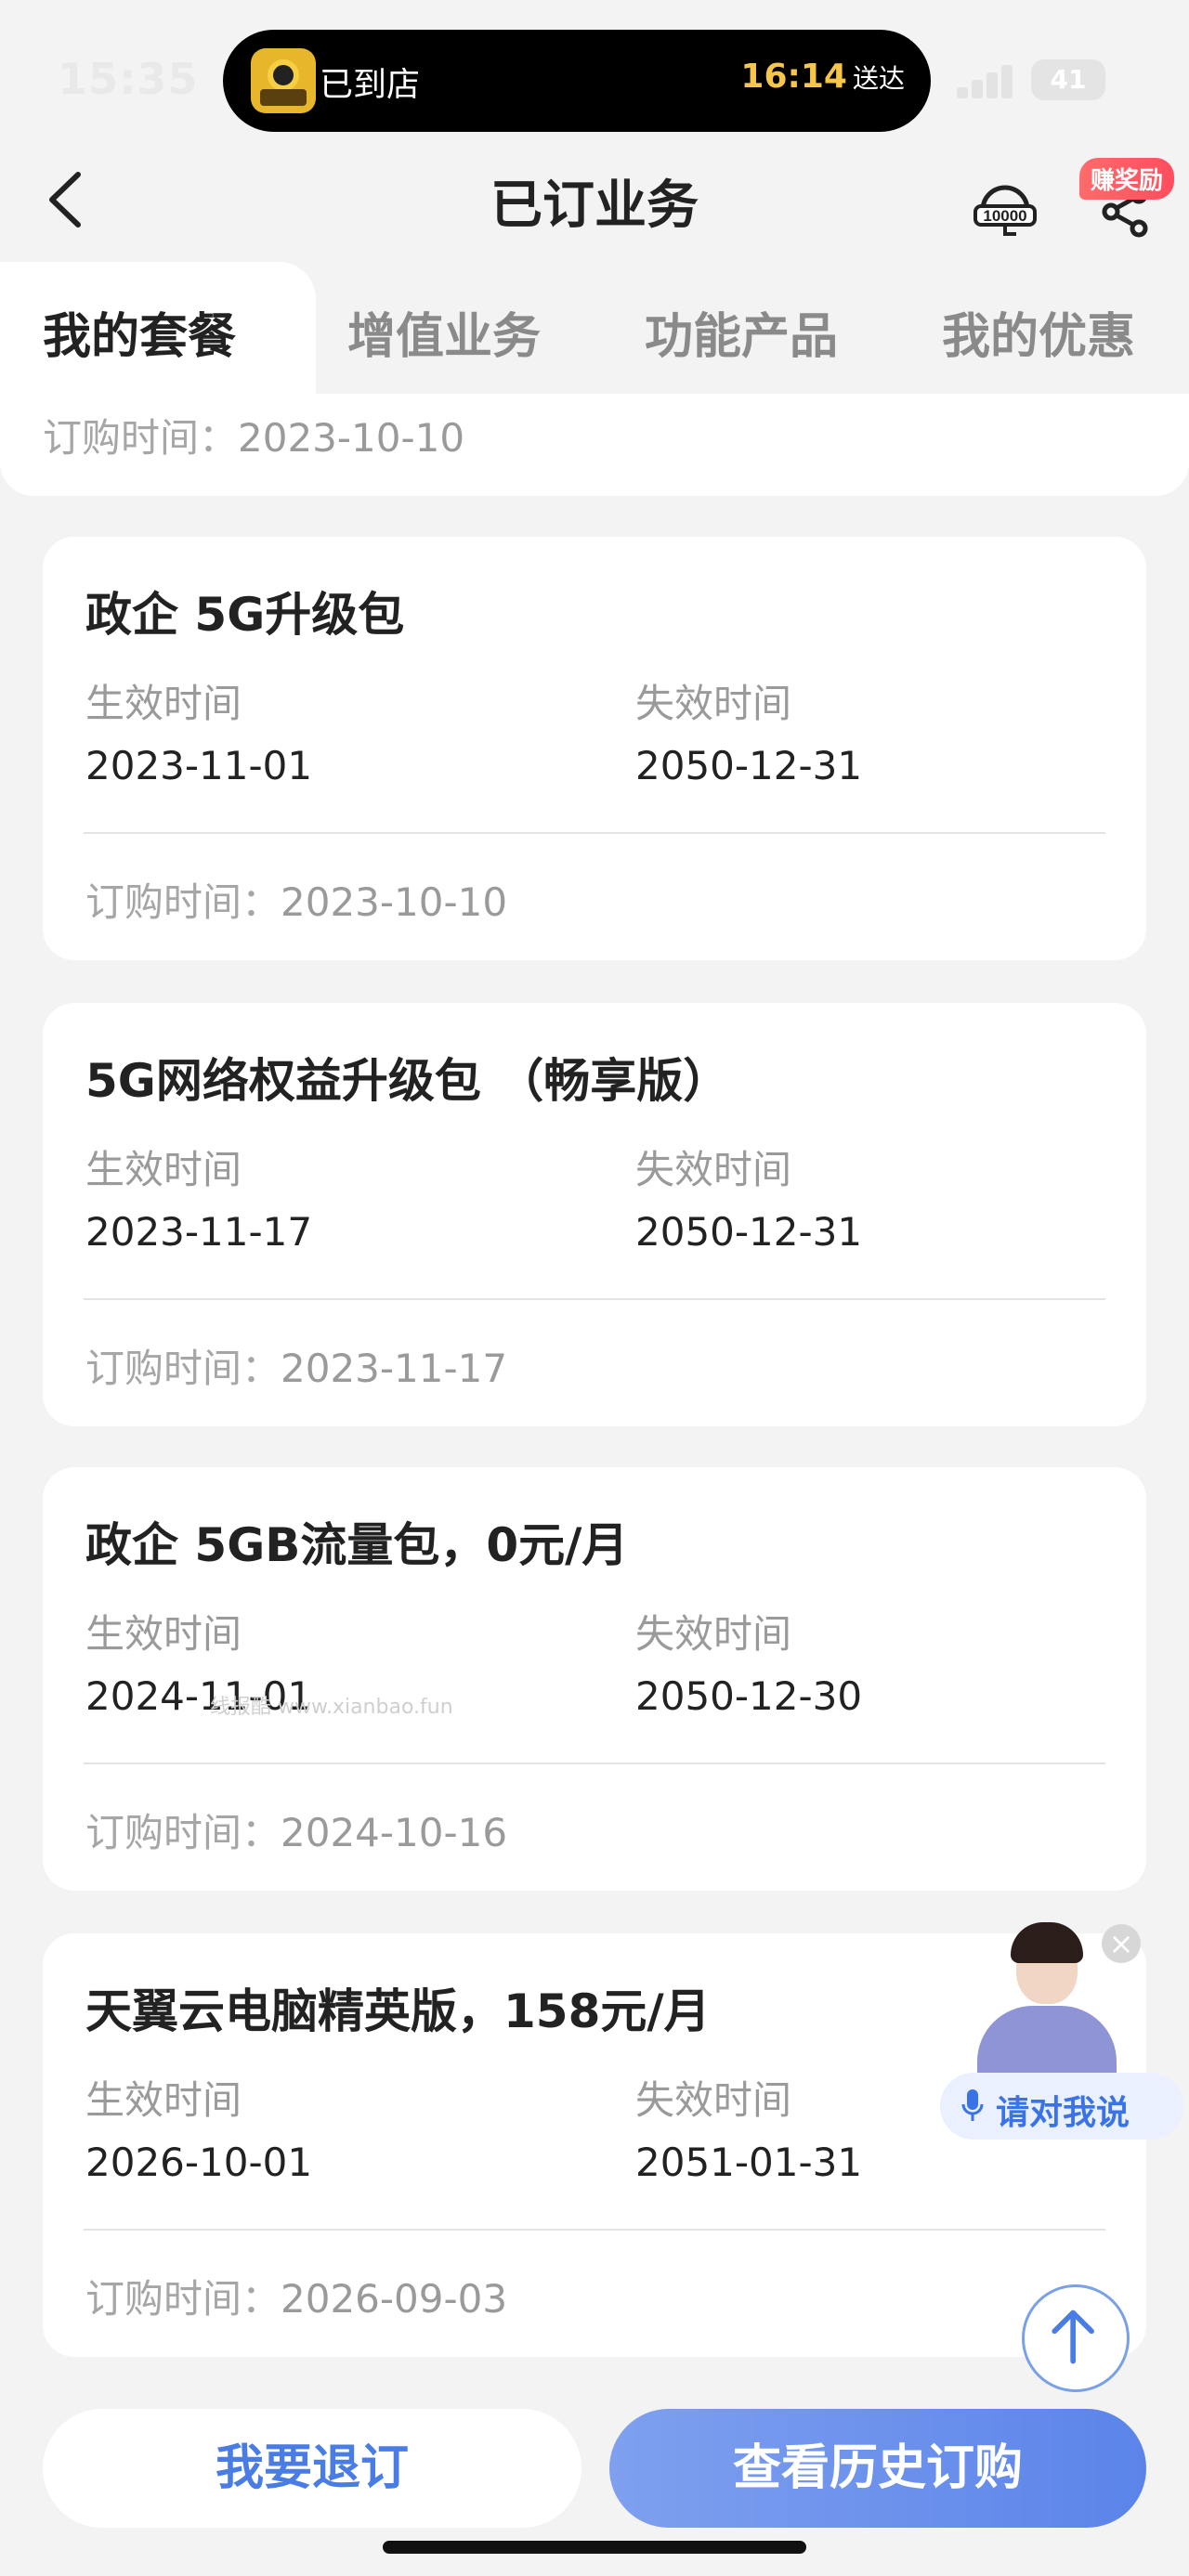  I want to click on partial-card: 订购时间：2023-10-10, so click(594, 445).